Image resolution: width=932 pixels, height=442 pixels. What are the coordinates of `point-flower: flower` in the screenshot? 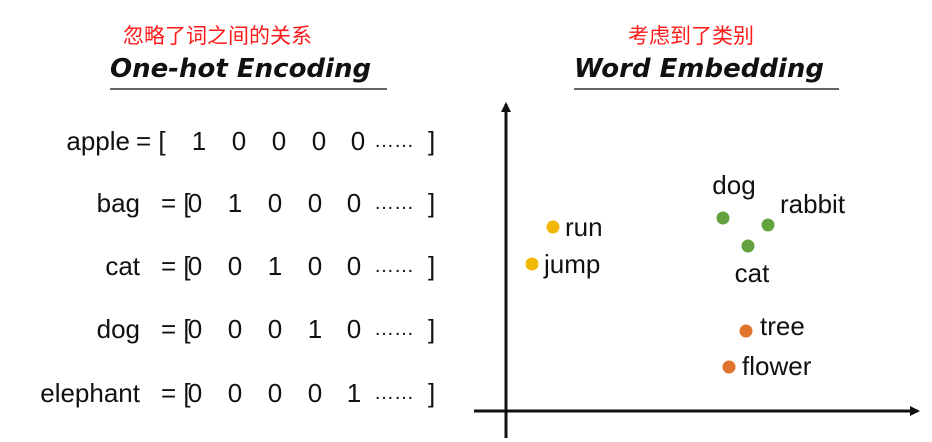 It's located at (766, 366).